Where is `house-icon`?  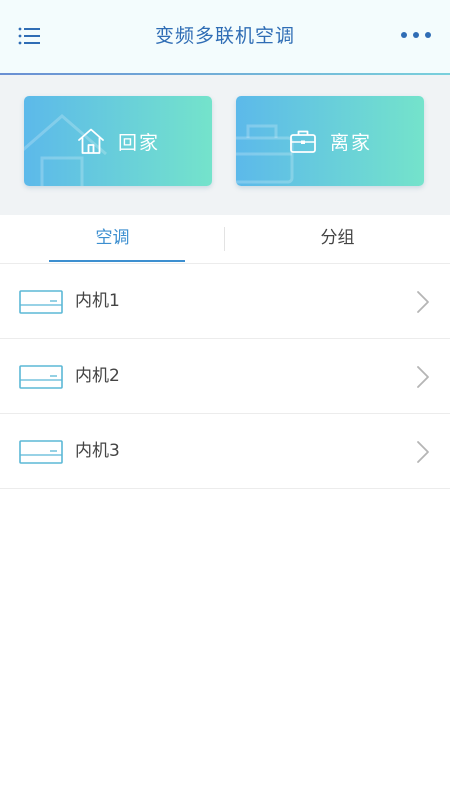 house-icon is located at coordinates (91, 141).